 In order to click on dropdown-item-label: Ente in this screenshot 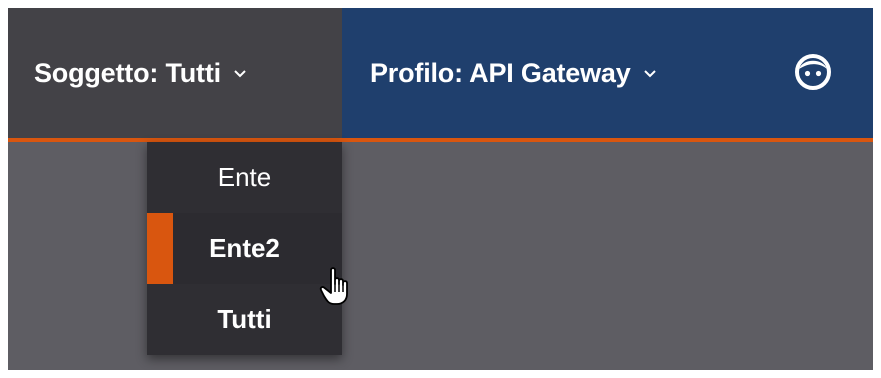, I will do `click(244, 177)`.